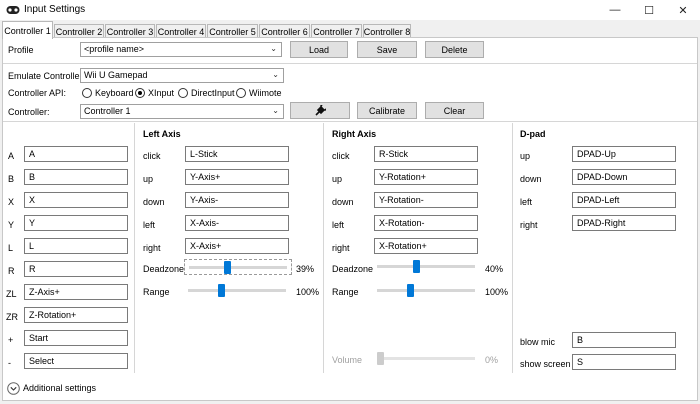 The image size is (700, 404). I want to click on right-axis-label-left: left, so click(338, 225).